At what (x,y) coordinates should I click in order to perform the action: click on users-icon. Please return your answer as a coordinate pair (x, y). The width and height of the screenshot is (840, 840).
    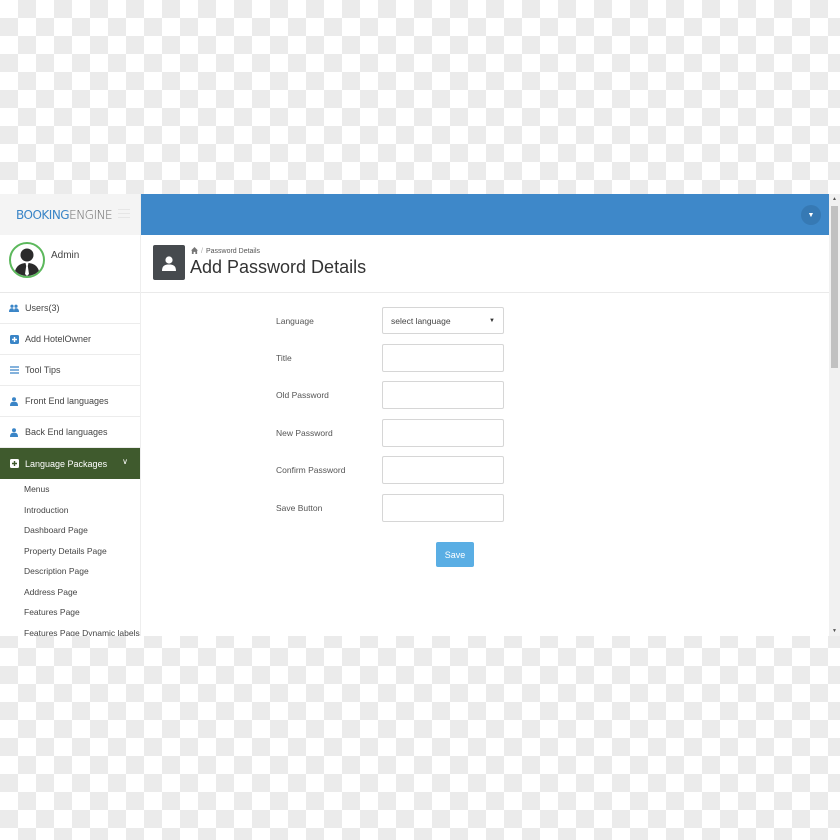
    Looking at the image, I should click on (14, 308).